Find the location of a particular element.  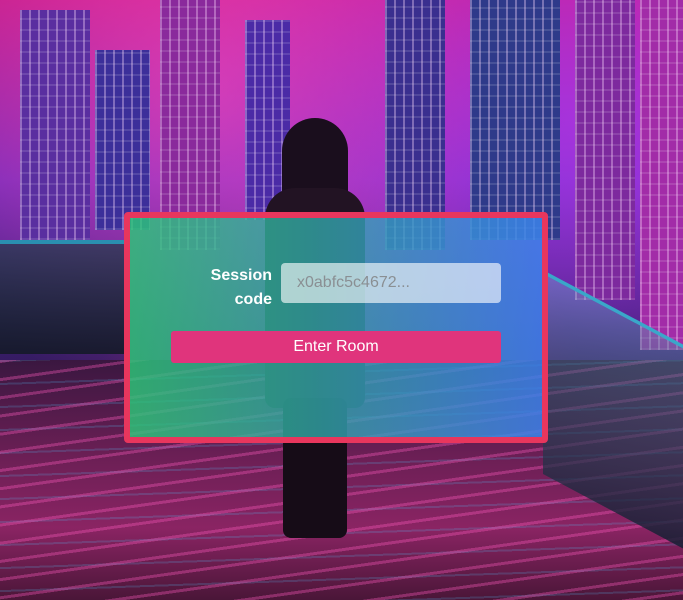

session-code-label: Session code is located at coordinates (241, 287).